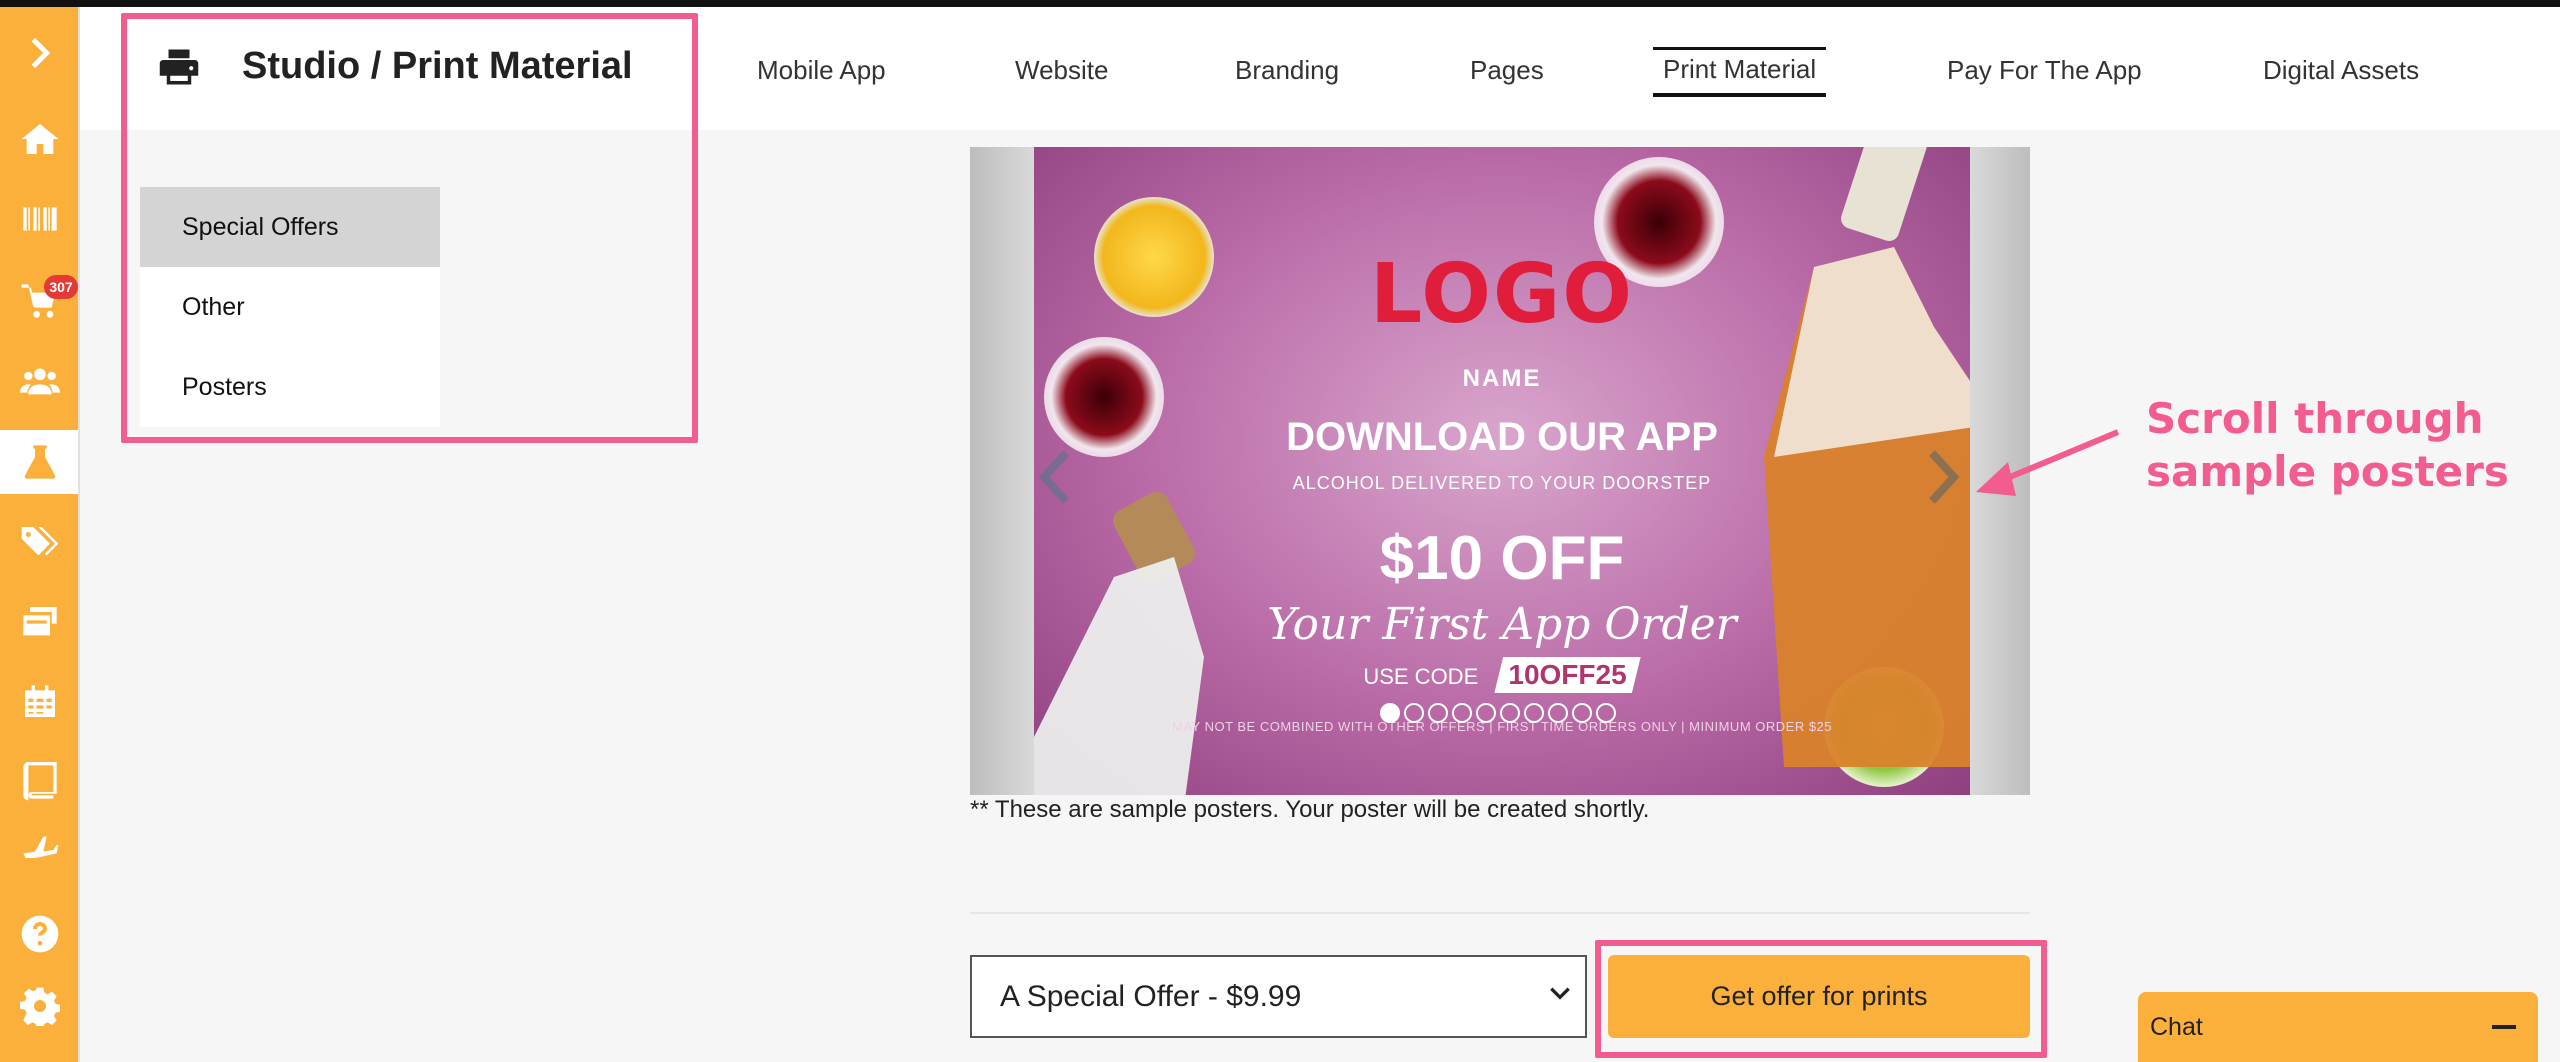 The height and width of the screenshot is (1062, 2560). I want to click on tab-website: Website, so click(1061, 70).